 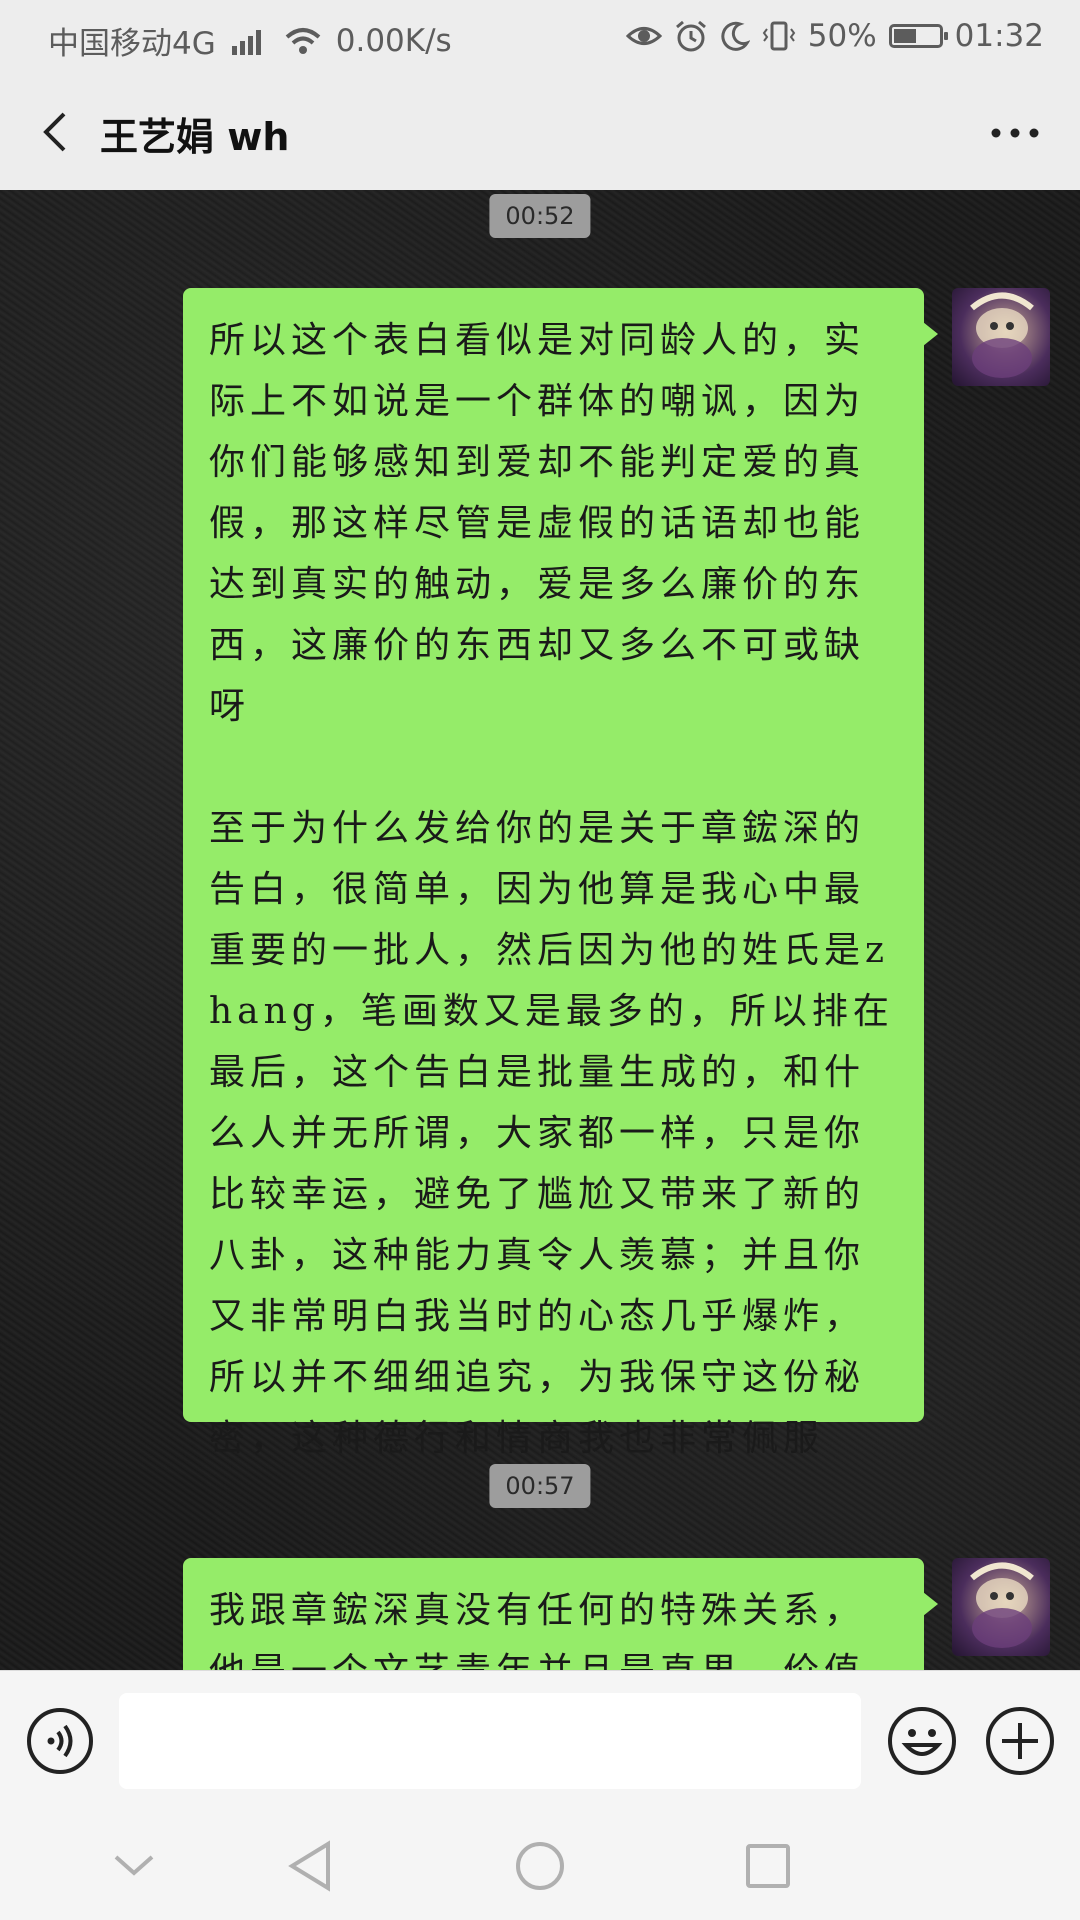 What do you see at coordinates (540, 216) in the screenshot?
I see `message-timestamp: 00:52` at bounding box center [540, 216].